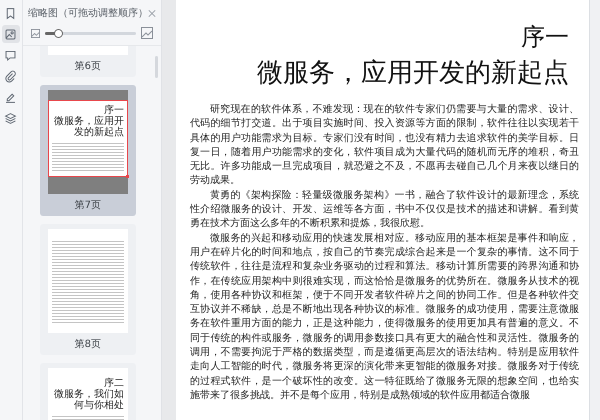  I want to click on page-thumbnail-card: 第8页, so click(88, 289).